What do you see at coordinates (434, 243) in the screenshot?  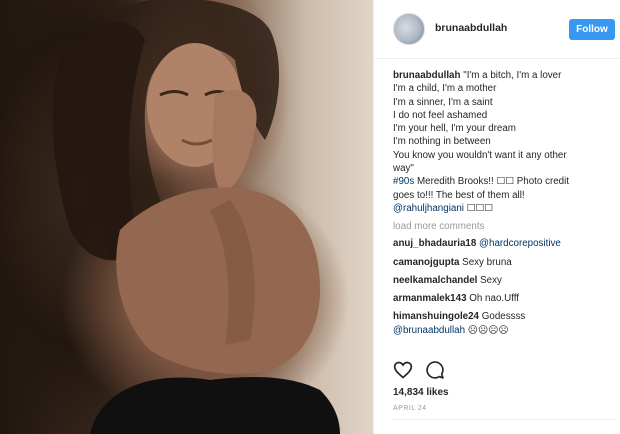 I see `comment-username: anuj_bhadauria18` at bounding box center [434, 243].